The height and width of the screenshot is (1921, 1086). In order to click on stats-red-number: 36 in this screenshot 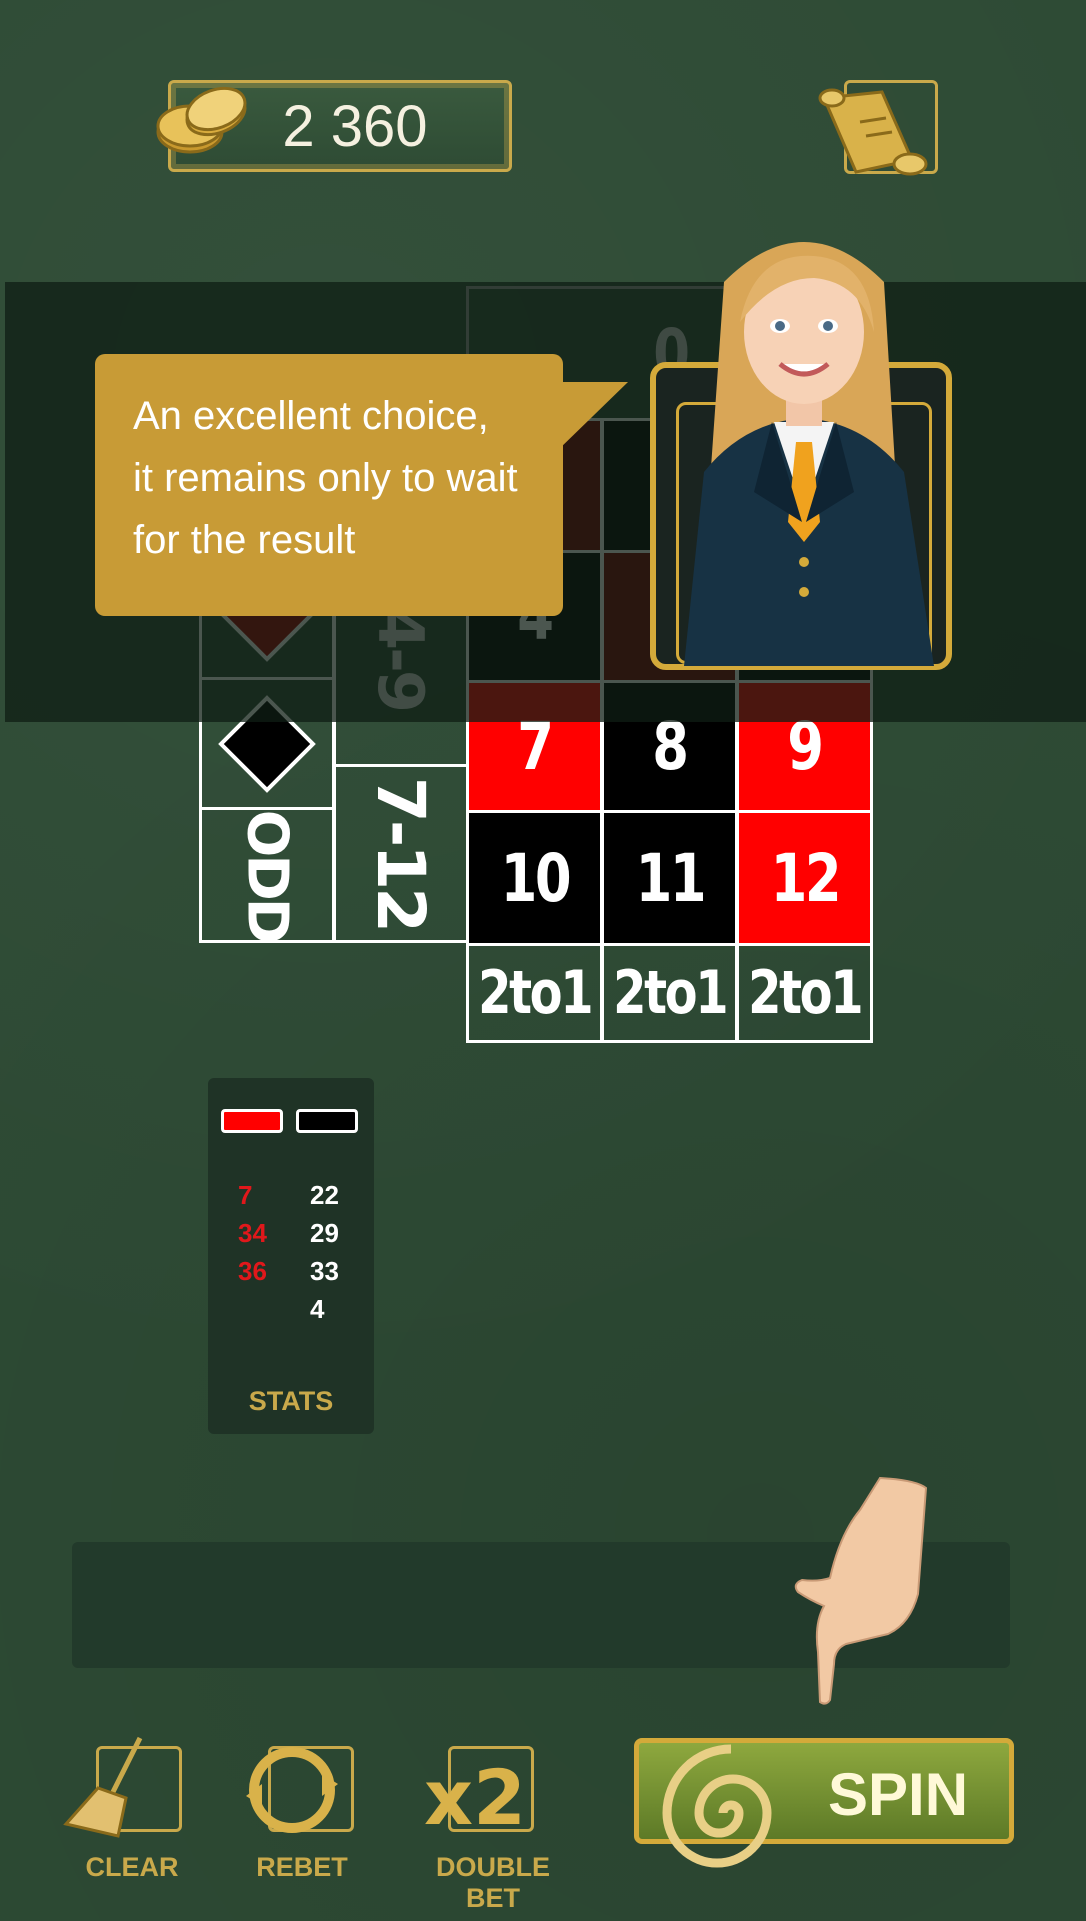, I will do `click(252, 1271)`.